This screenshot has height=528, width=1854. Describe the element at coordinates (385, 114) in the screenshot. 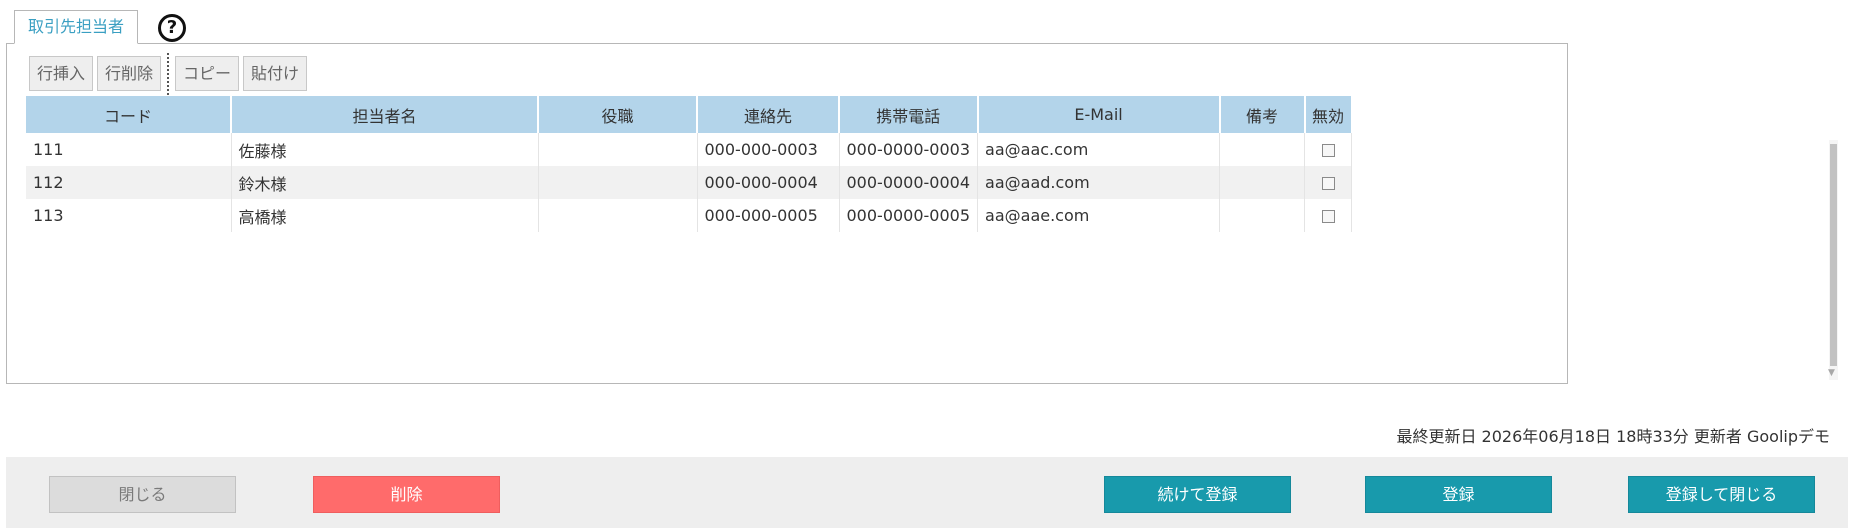

I see `column-header-name: 担当者名` at that location.